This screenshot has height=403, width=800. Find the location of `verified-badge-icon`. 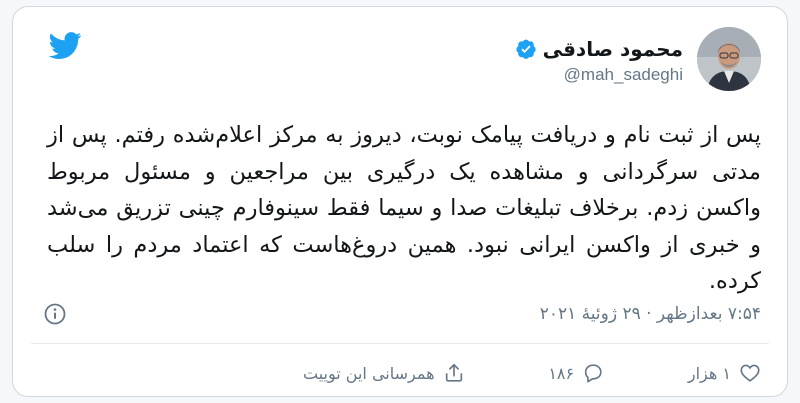

verified-badge-icon is located at coordinates (525, 49).